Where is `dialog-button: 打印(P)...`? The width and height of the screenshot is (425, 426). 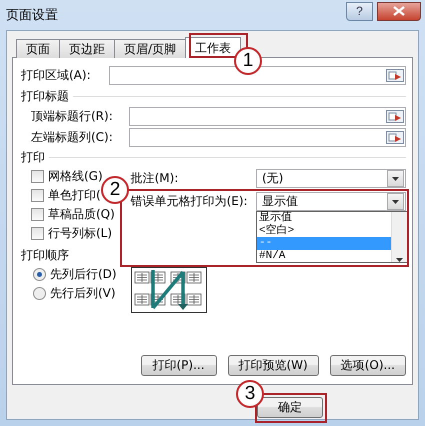 dialog-button: 打印(P)... is located at coordinates (178, 365).